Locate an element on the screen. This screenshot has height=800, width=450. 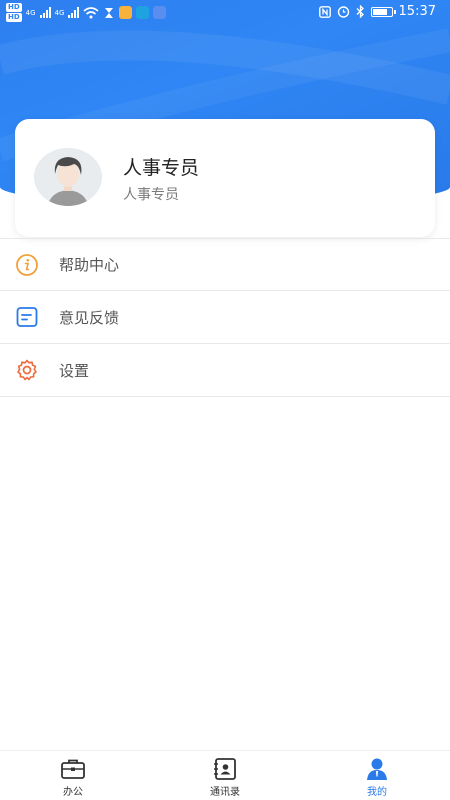
menu-item-label: 设置 is located at coordinates (74, 370).